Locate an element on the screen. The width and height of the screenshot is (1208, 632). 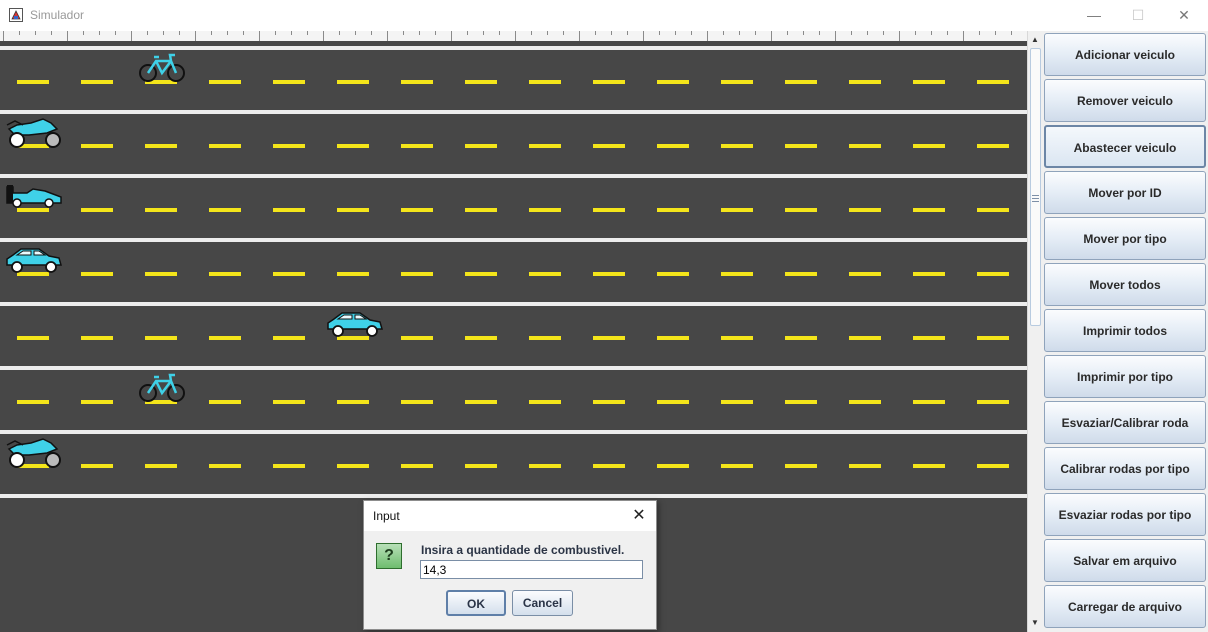
dialog-close-icon: ✕ is located at coordinates (639, 516).